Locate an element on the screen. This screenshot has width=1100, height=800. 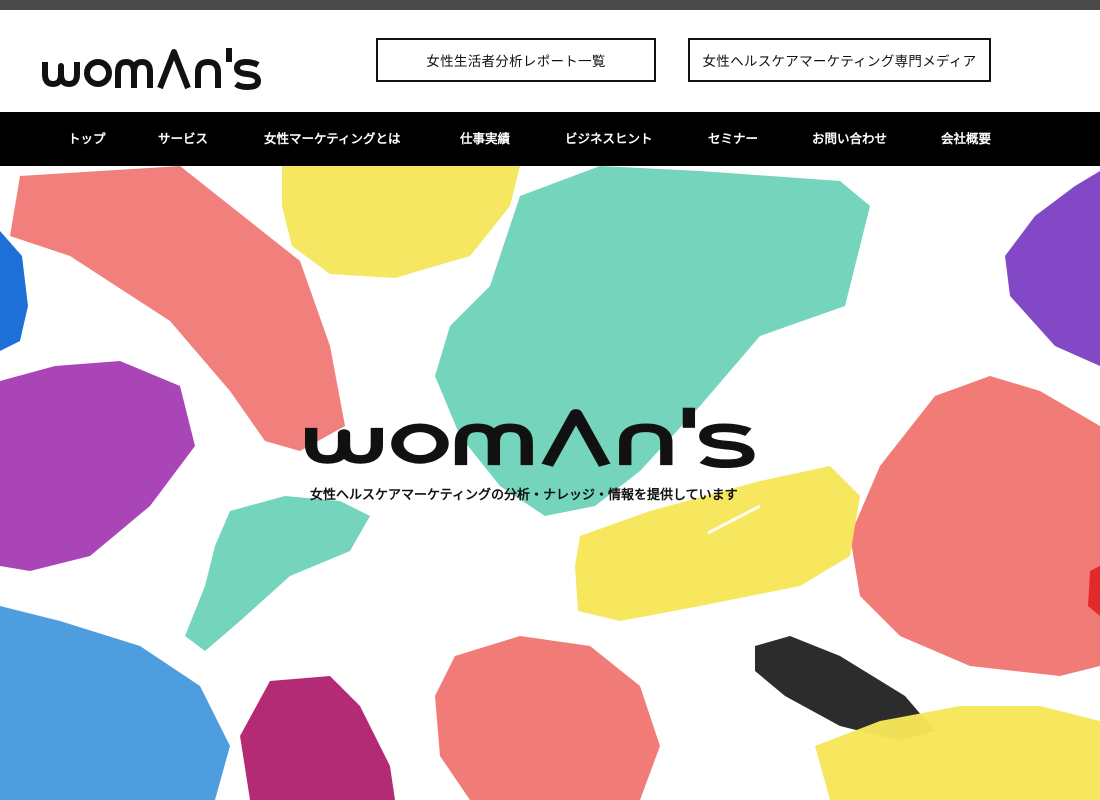
nav-item-service: サービス is located at coordinates (183, 139).